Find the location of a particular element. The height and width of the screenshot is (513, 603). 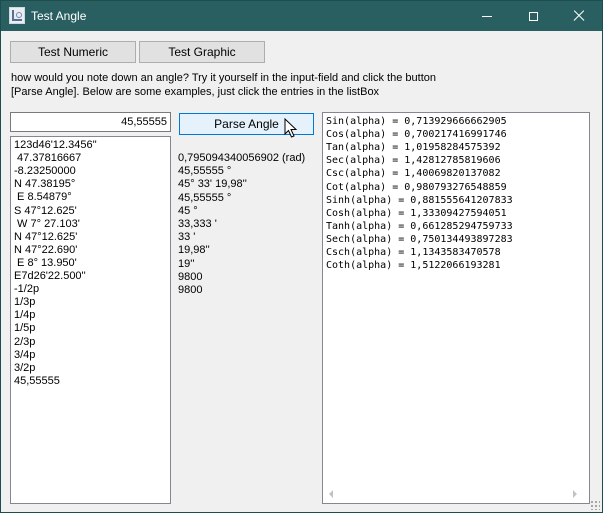

scroll-right-icon is located at coordinates (575, 494).